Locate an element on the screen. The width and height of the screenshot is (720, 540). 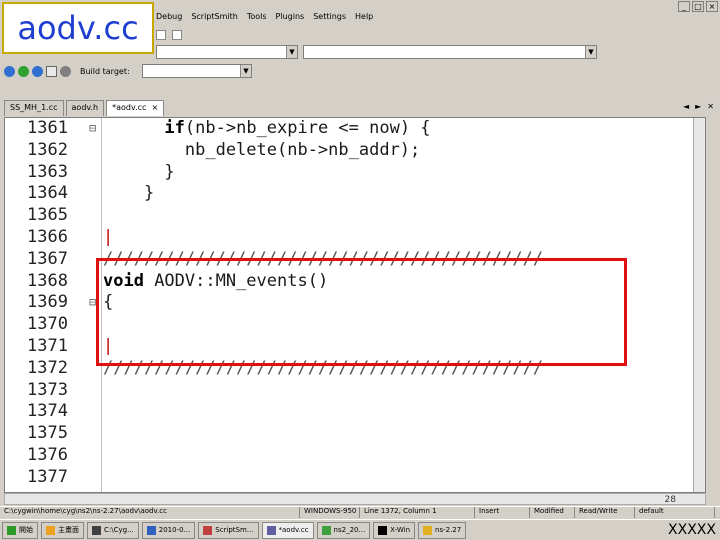
taskbar-button: 開始 is located at coordinates (20, 530).